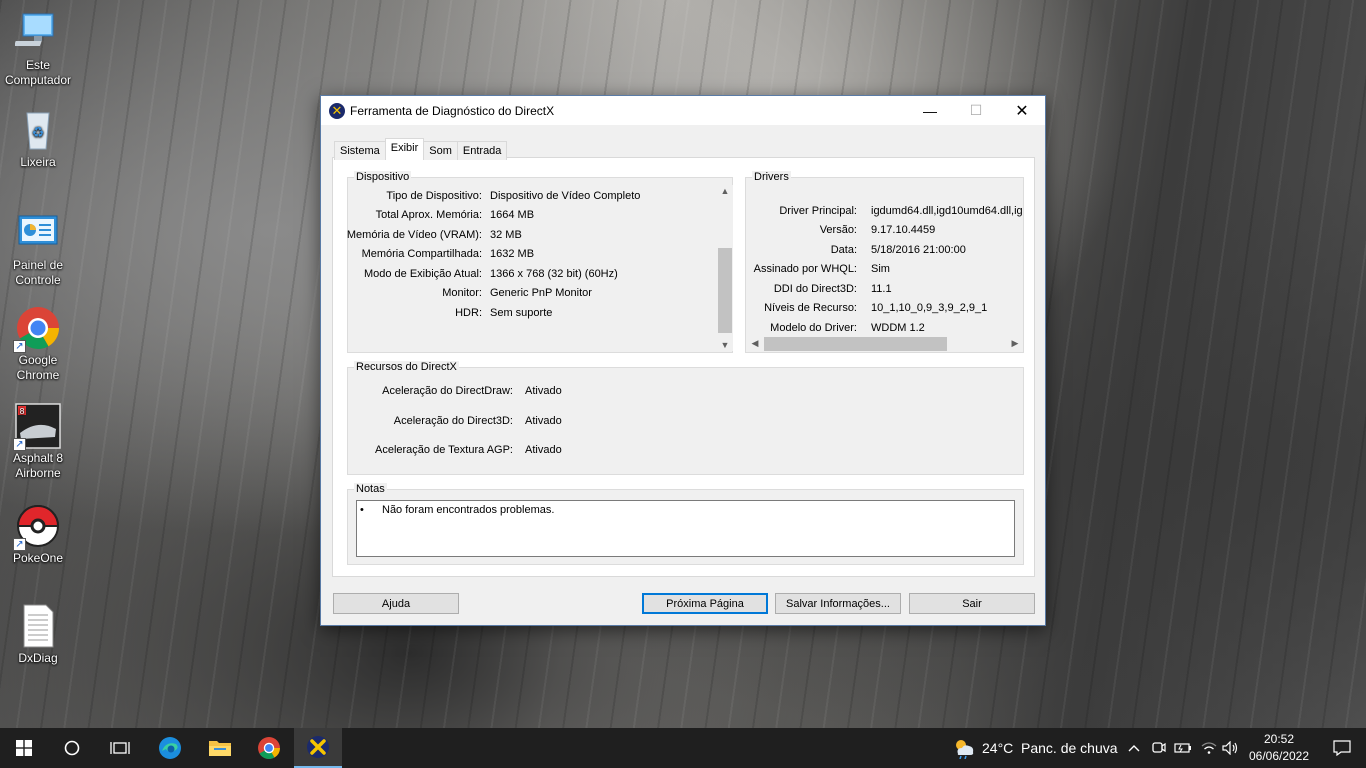  I want to click on device-group-title: Dispositivo, so click(383, 177).